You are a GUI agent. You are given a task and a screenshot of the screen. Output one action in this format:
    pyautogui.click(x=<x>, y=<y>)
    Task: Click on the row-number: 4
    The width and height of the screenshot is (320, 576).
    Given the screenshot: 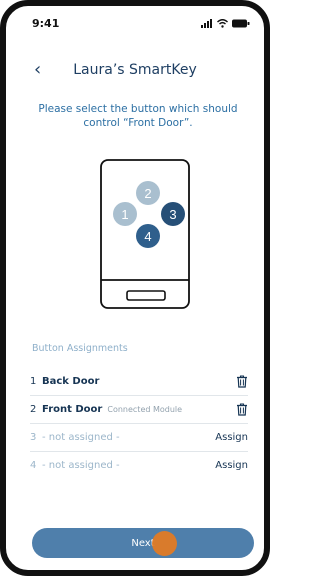 What is the action you would take?
    pyautogui.click(x=33, y=465)
    